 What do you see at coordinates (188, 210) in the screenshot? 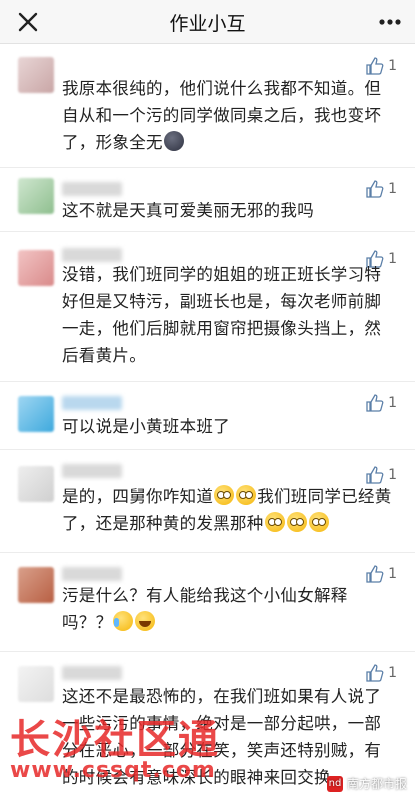
I see `comment-text: 这不就是天真可爱美丽无邪的我吗` at bounding box center [188, 210].